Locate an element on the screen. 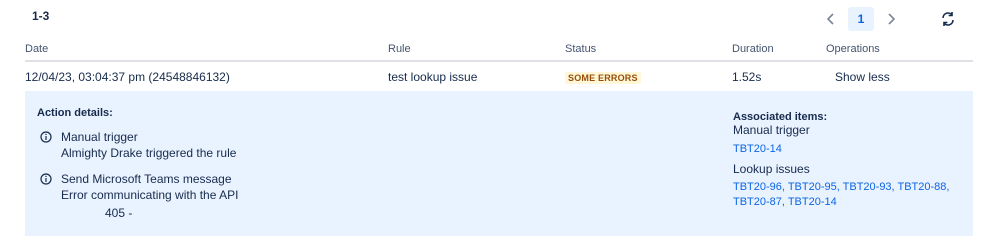  row-duration: 1.52s is located at coordinates (747, 77).